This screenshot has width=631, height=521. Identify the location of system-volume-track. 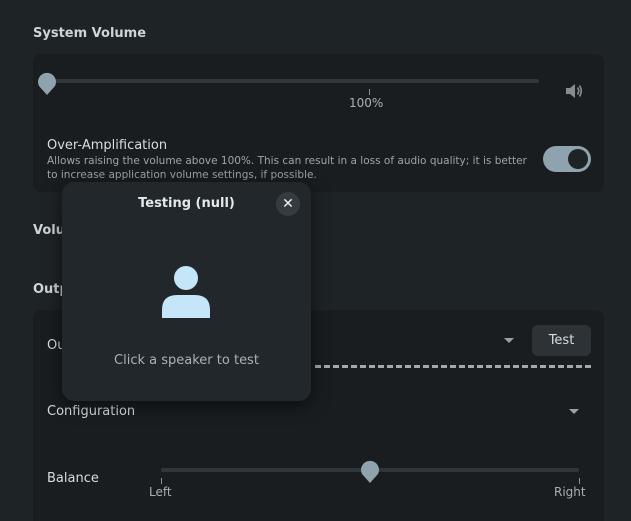
(293, 81).